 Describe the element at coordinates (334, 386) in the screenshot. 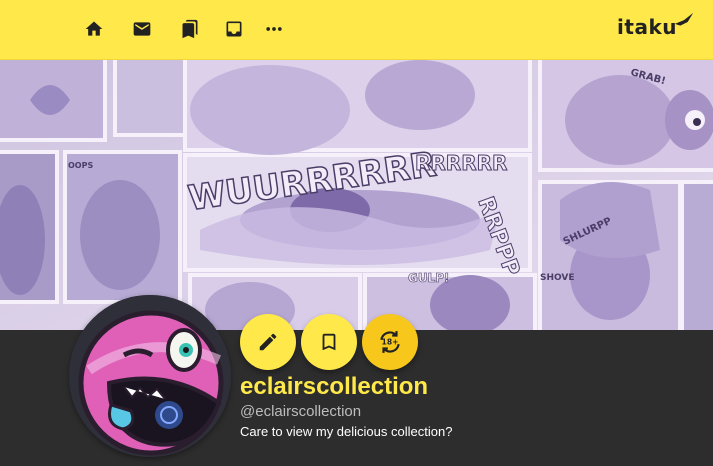

I see `display-name: eclairscollection` at that location.